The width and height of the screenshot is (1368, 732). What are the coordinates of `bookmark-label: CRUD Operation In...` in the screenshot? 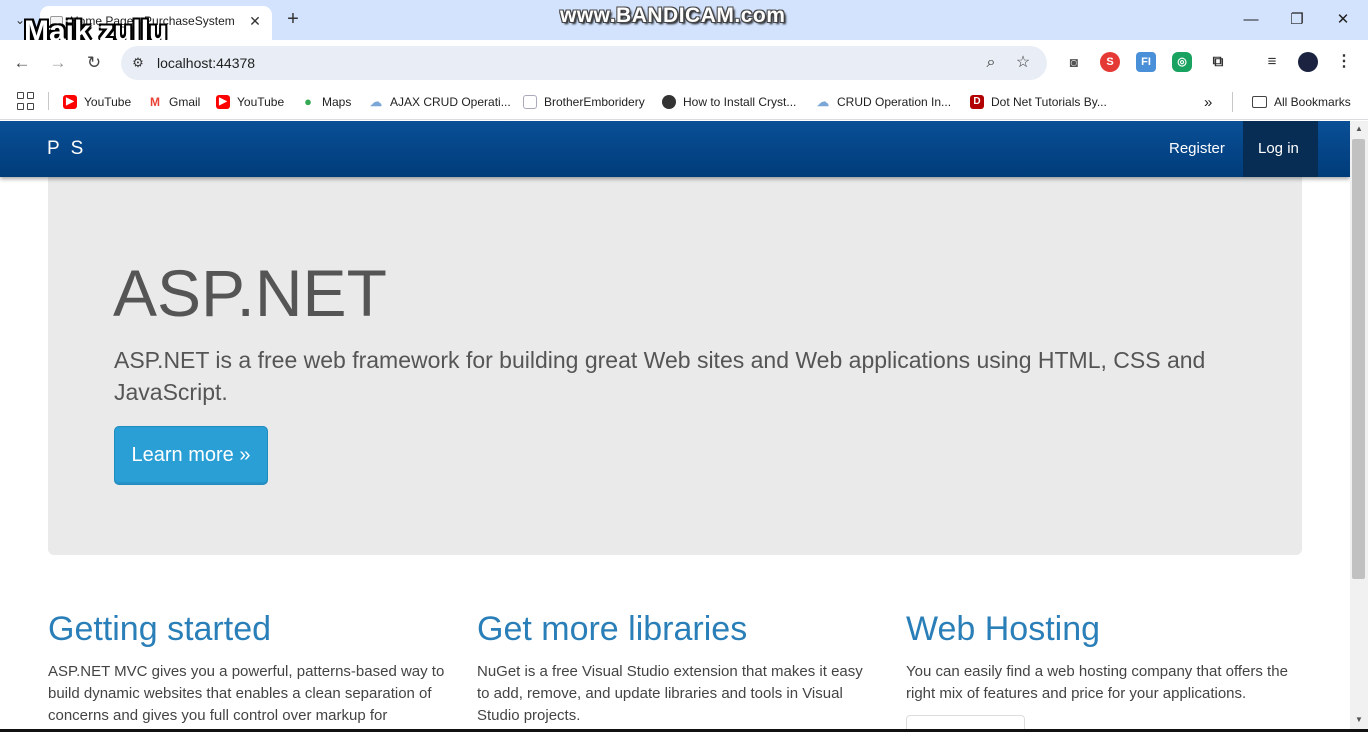 It's located at (894, 102).